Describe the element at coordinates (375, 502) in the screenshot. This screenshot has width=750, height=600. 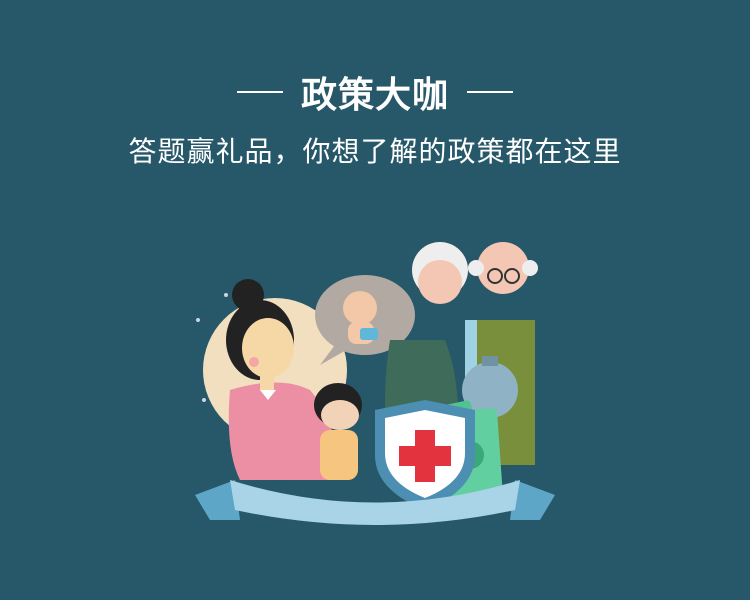
I see `ribbon-banner` at that location.